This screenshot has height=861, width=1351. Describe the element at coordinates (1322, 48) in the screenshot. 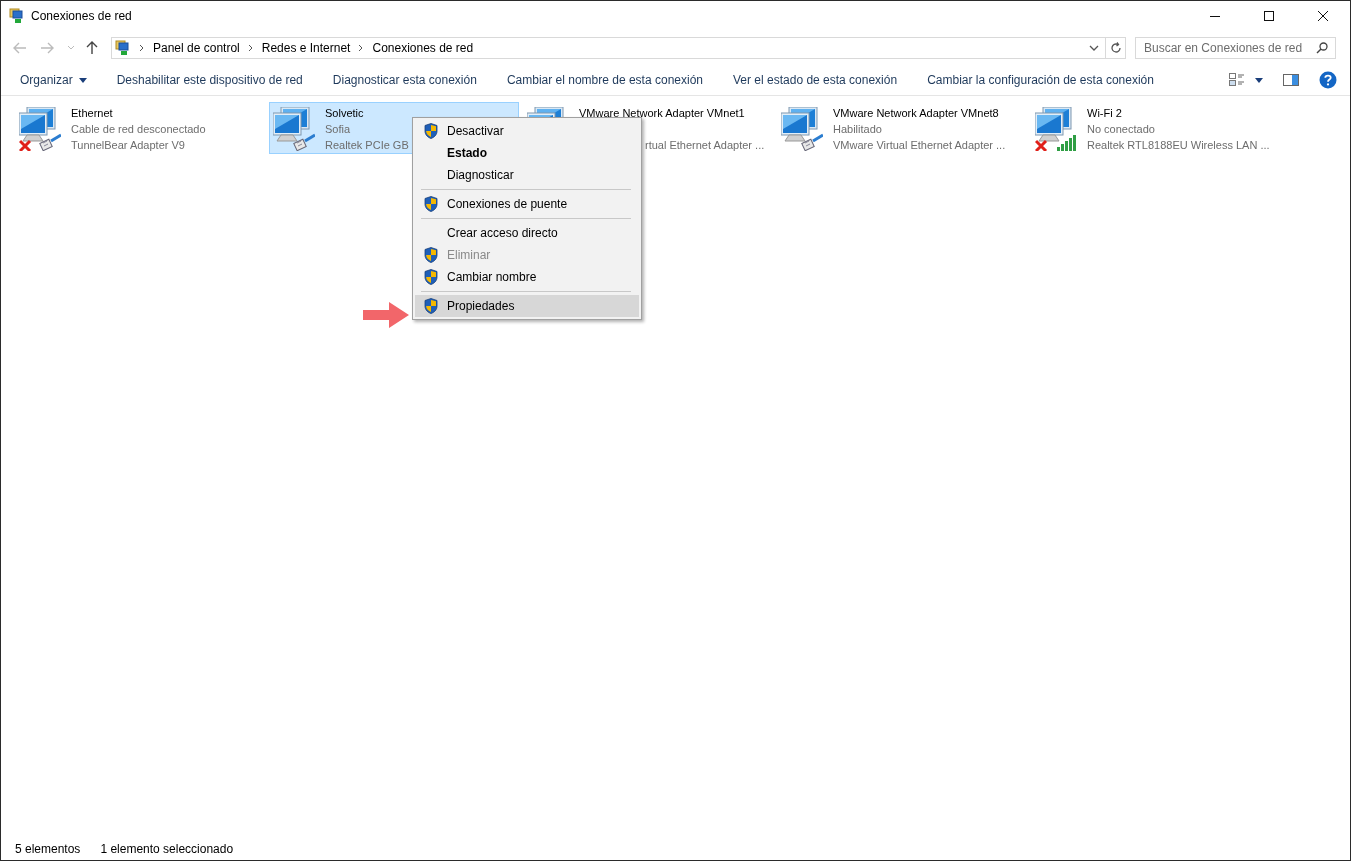

I see `search-icon` at that location.